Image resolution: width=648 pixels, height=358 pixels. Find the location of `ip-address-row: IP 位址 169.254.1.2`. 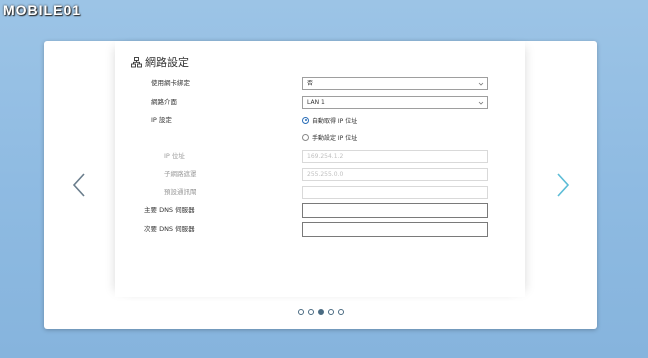

ip-address-row: IP 位址 169.254.1.2 is located at coordinates (320, 156).